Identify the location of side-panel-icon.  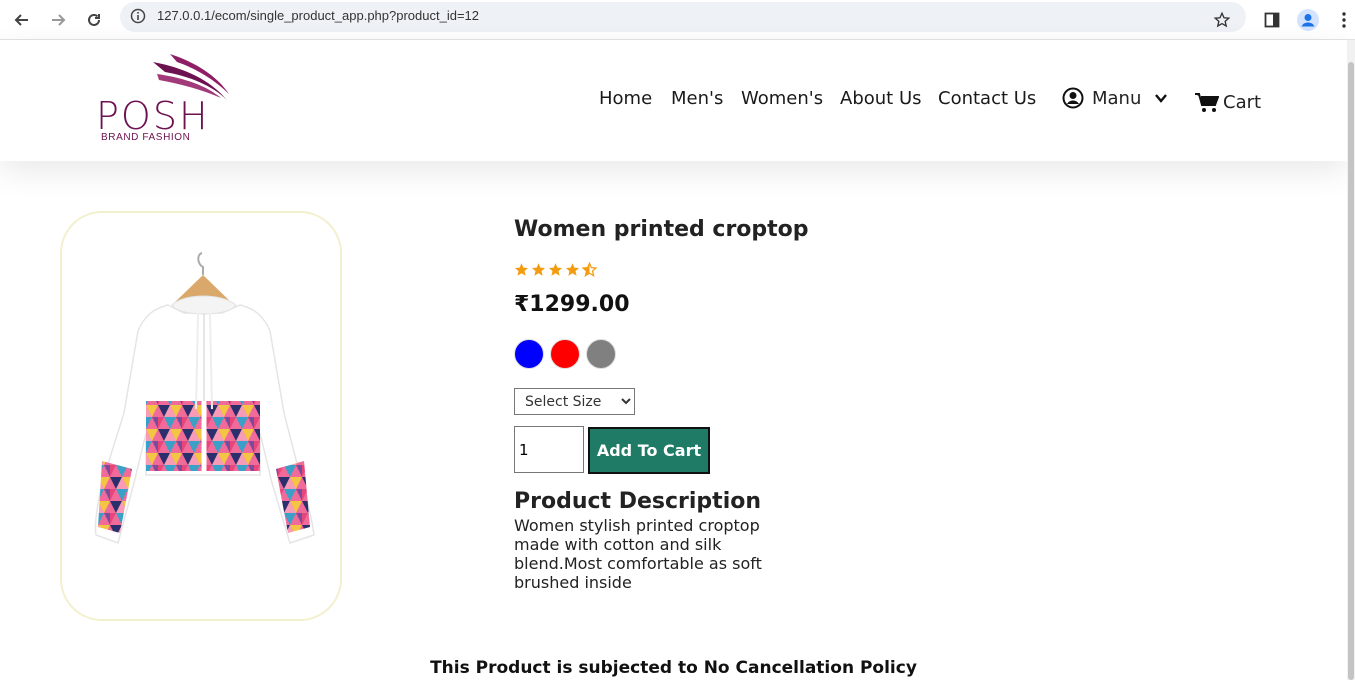
(1272, 20).